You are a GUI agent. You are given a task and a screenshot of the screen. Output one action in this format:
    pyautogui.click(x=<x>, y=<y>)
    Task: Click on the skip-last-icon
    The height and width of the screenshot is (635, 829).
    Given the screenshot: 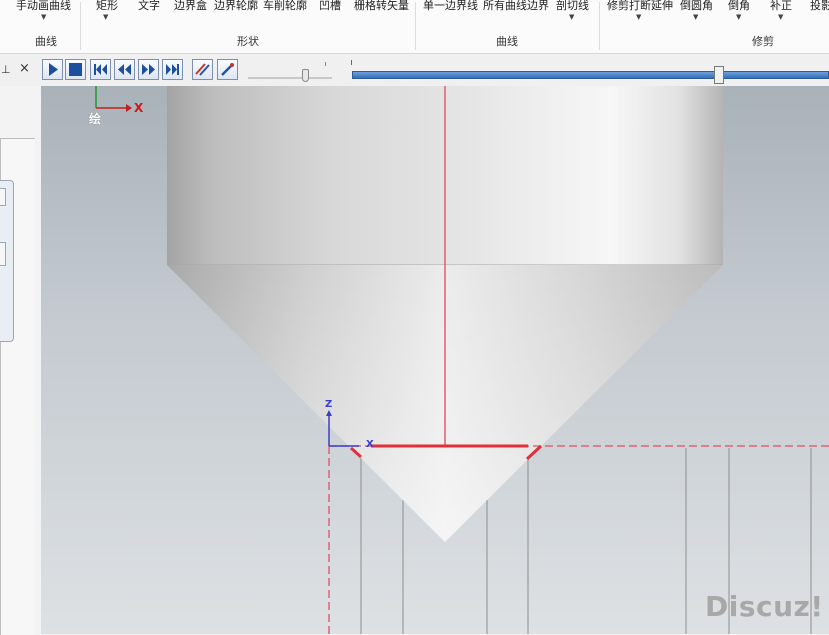 What is the action you would take?
    pyautogui.click(x=172, y=69)
    